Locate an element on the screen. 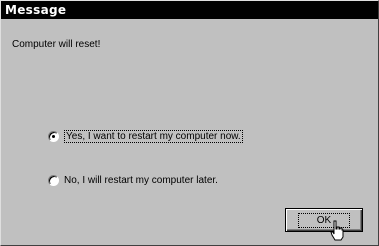 The image size is (379, 246). restart-later-radio is located at coordinates (53, 180).